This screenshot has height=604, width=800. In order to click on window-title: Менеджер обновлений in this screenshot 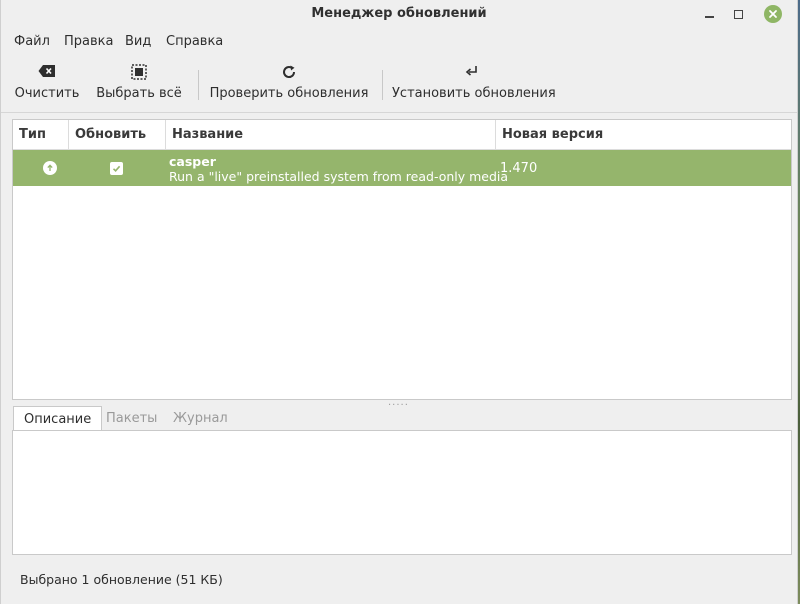, I will do `click(399, 13)`.